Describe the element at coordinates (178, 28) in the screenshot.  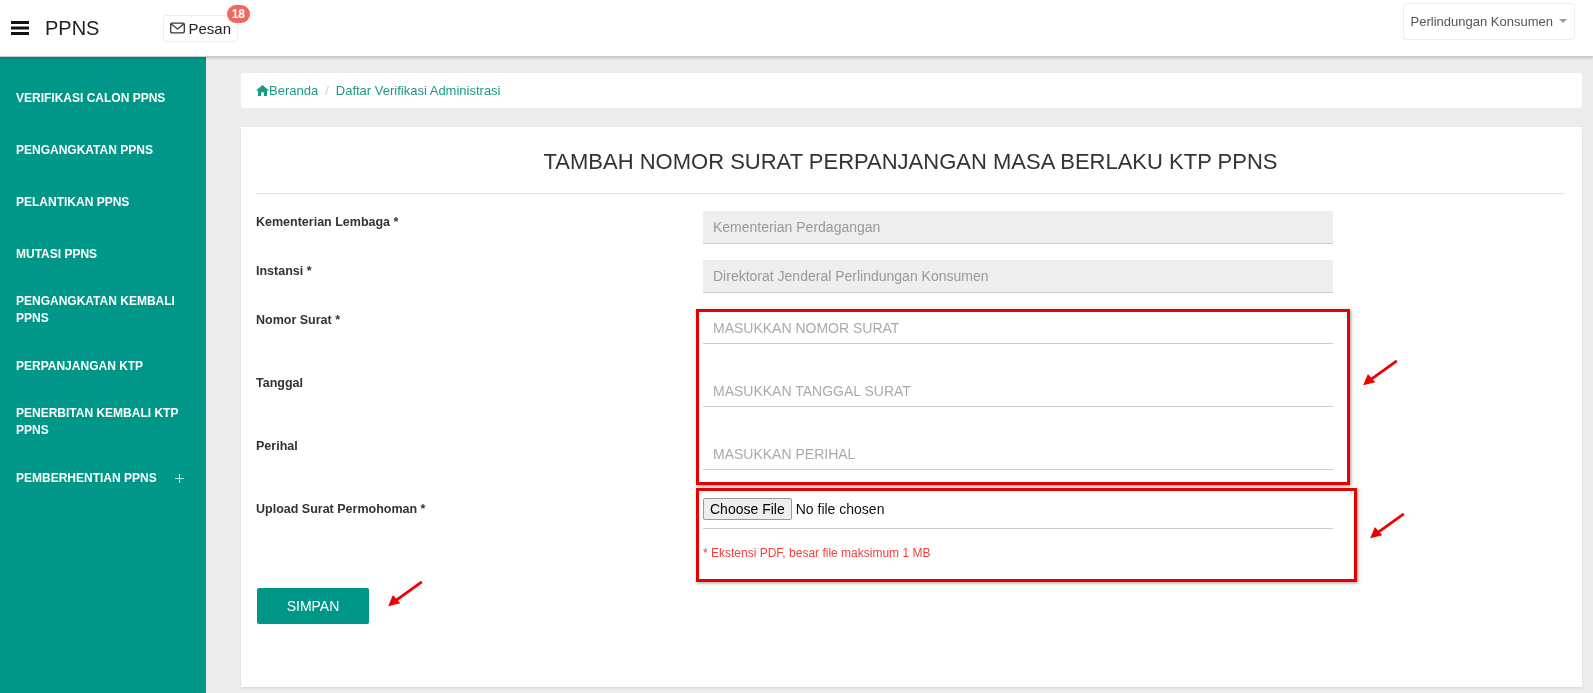
I see `envelope-icon` at that location.